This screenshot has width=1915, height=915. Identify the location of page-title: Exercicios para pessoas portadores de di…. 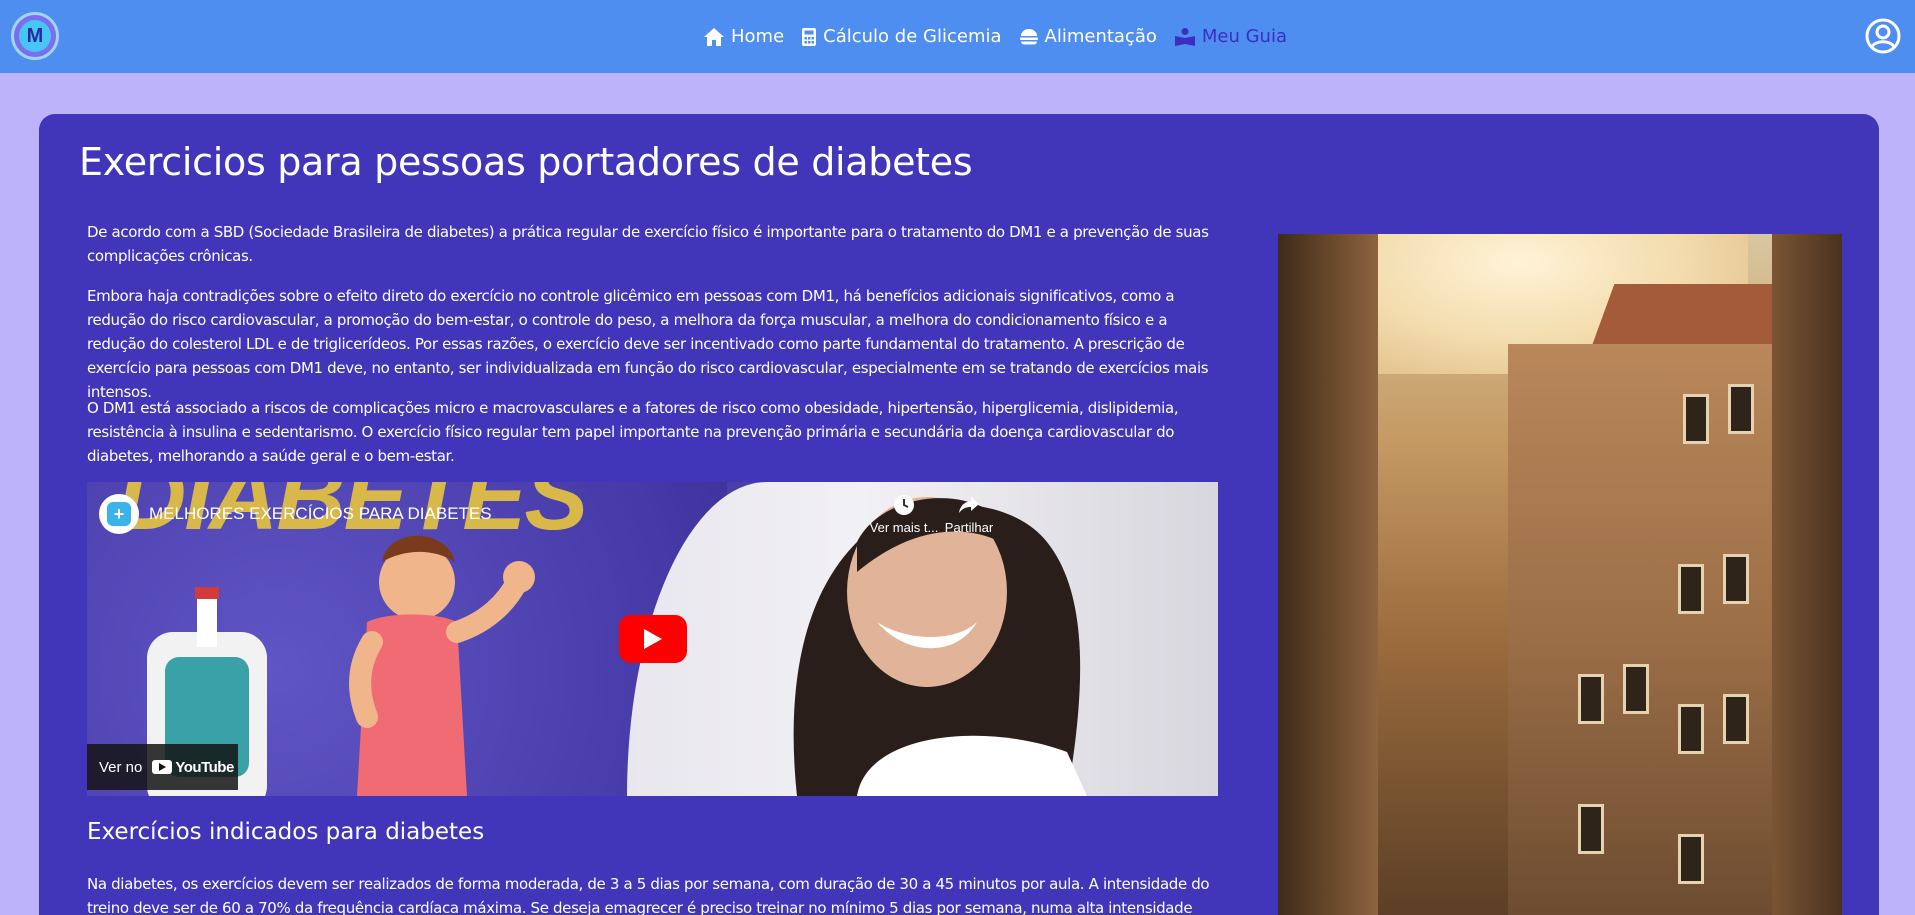
(526, 162).